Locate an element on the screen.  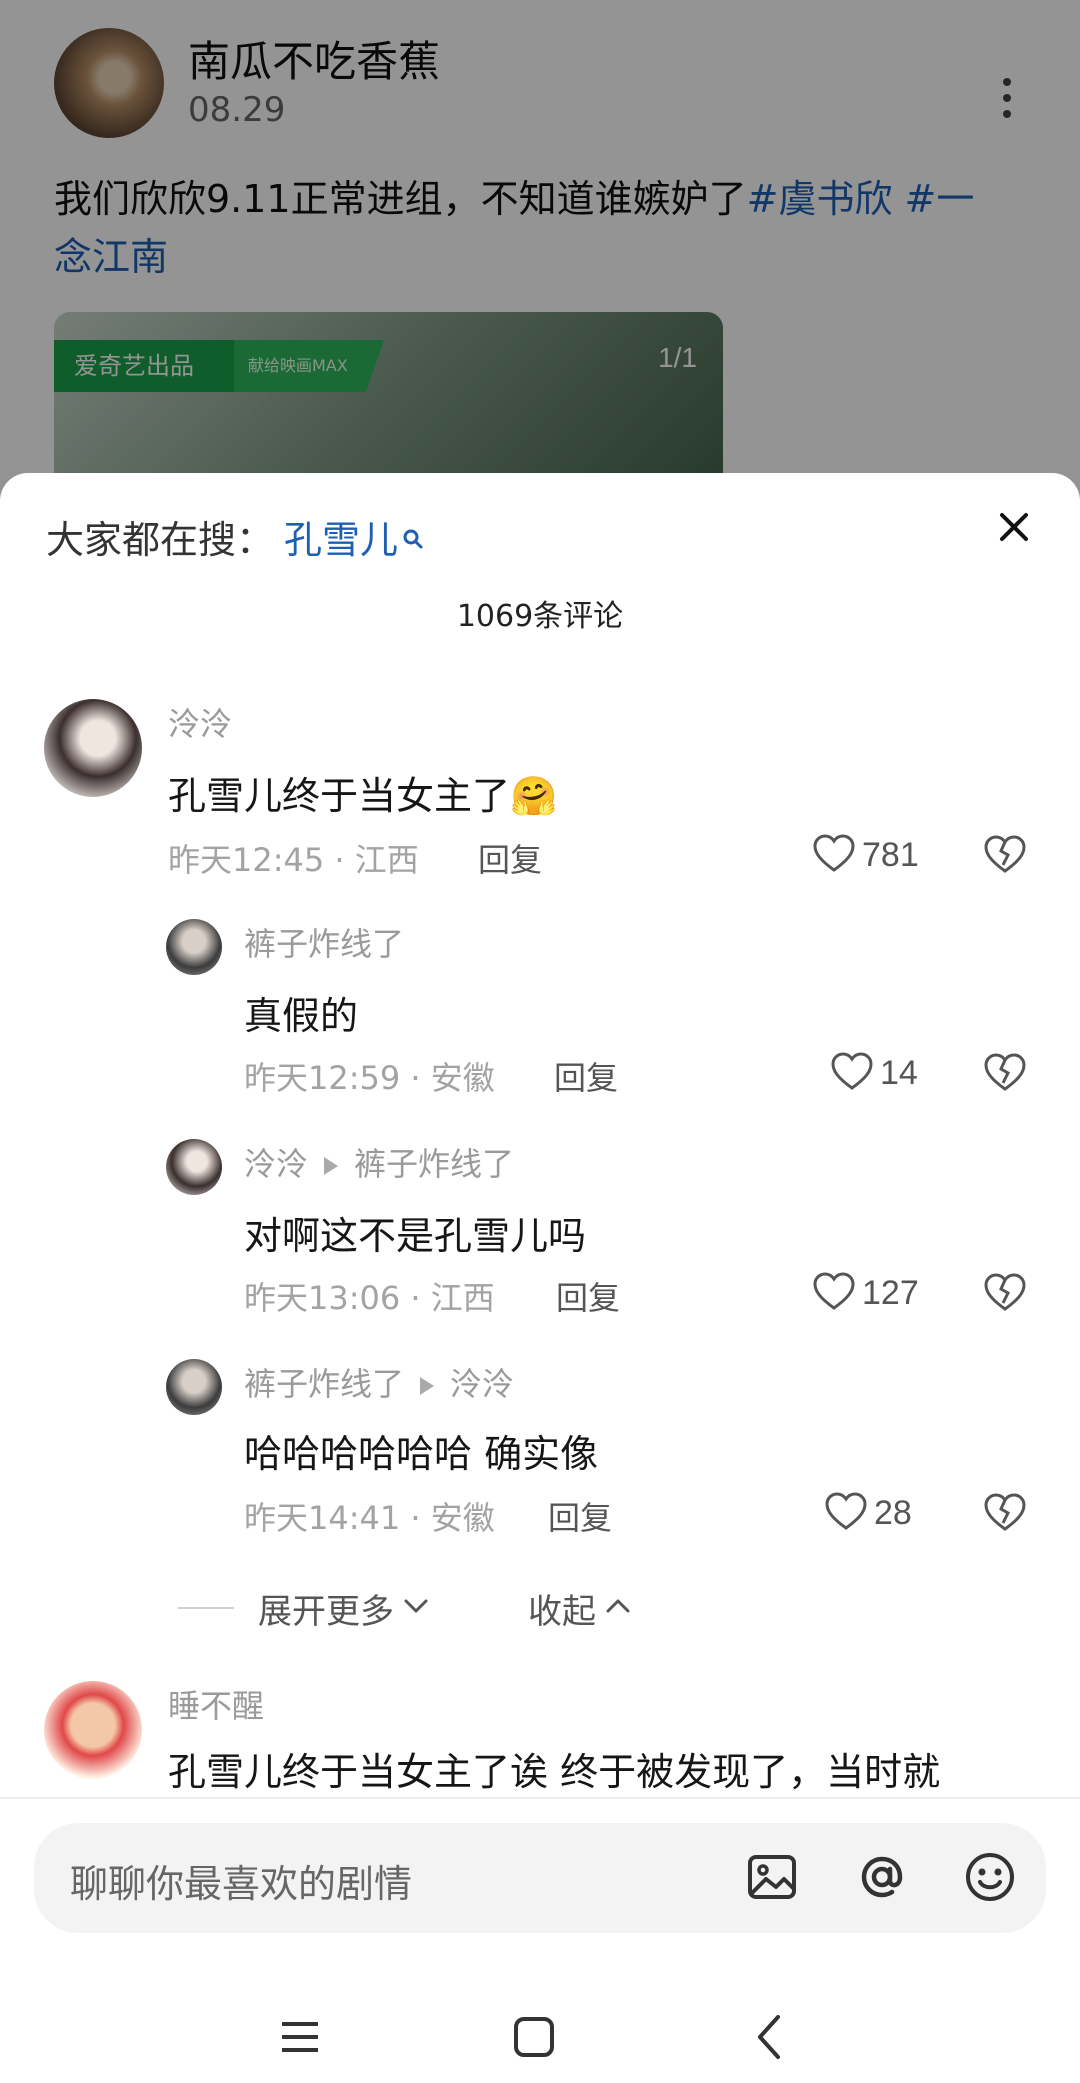
trending-search: 大家都在搜： 孔雪儿 is located at coordinates (235, 536).